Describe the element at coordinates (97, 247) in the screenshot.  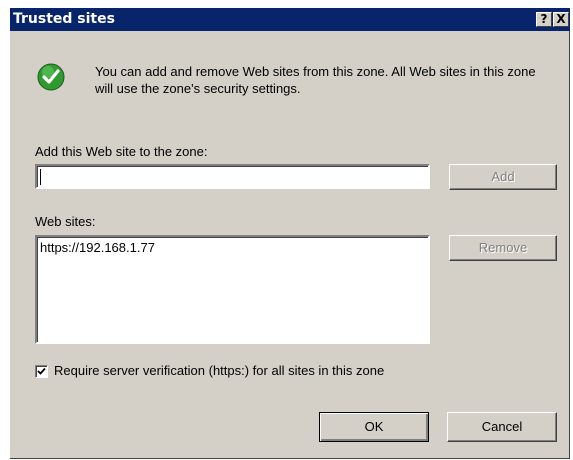
I see `list-item: https://192.168.1.77` at that location.